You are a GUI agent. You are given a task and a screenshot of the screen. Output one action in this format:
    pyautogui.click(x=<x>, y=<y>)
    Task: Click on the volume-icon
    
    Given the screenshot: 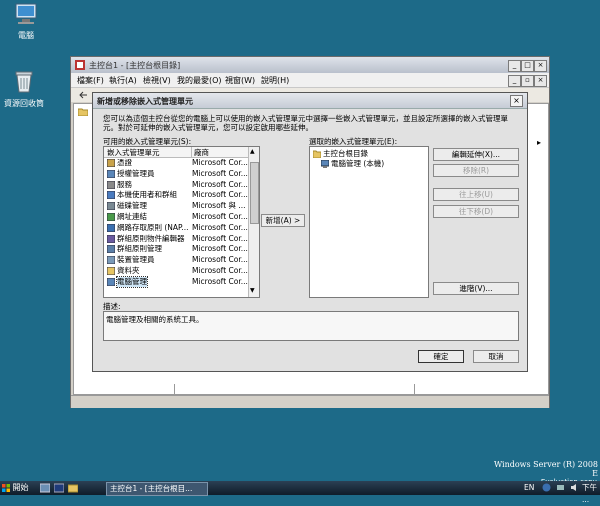 What is the action you would take?
    pyautogui.click(x=574, y=489)
    